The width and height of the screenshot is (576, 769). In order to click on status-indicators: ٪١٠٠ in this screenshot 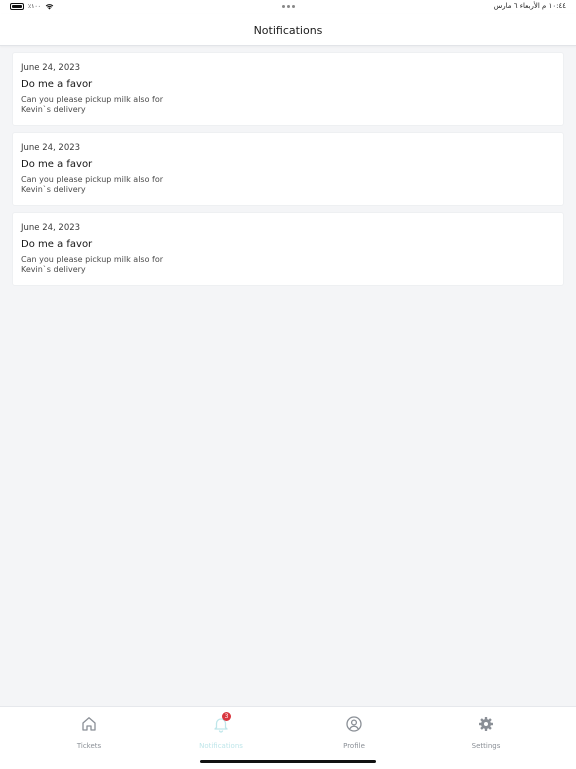, I will do `click(32, 6)`.